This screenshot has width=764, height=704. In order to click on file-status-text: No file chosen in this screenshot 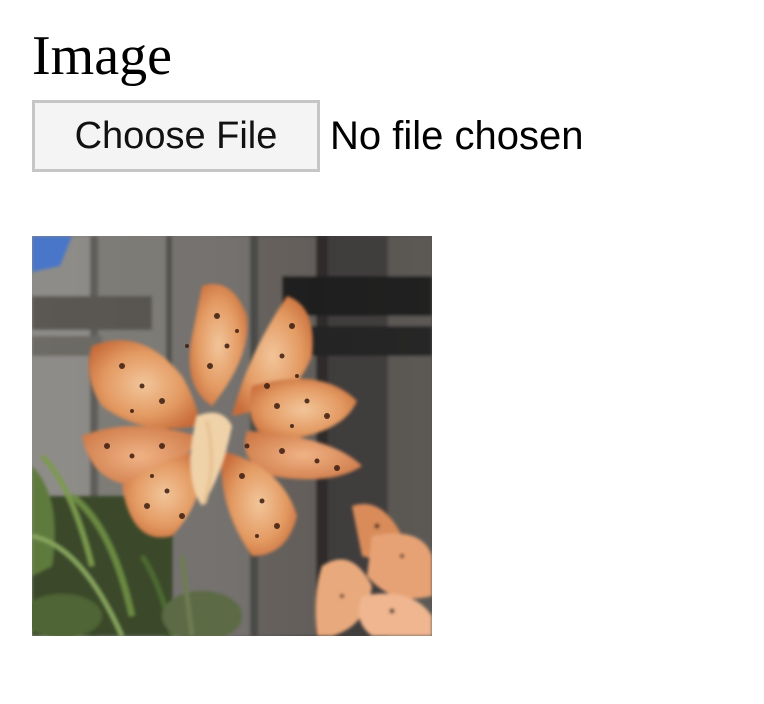, I will do `click(457, 135)`.